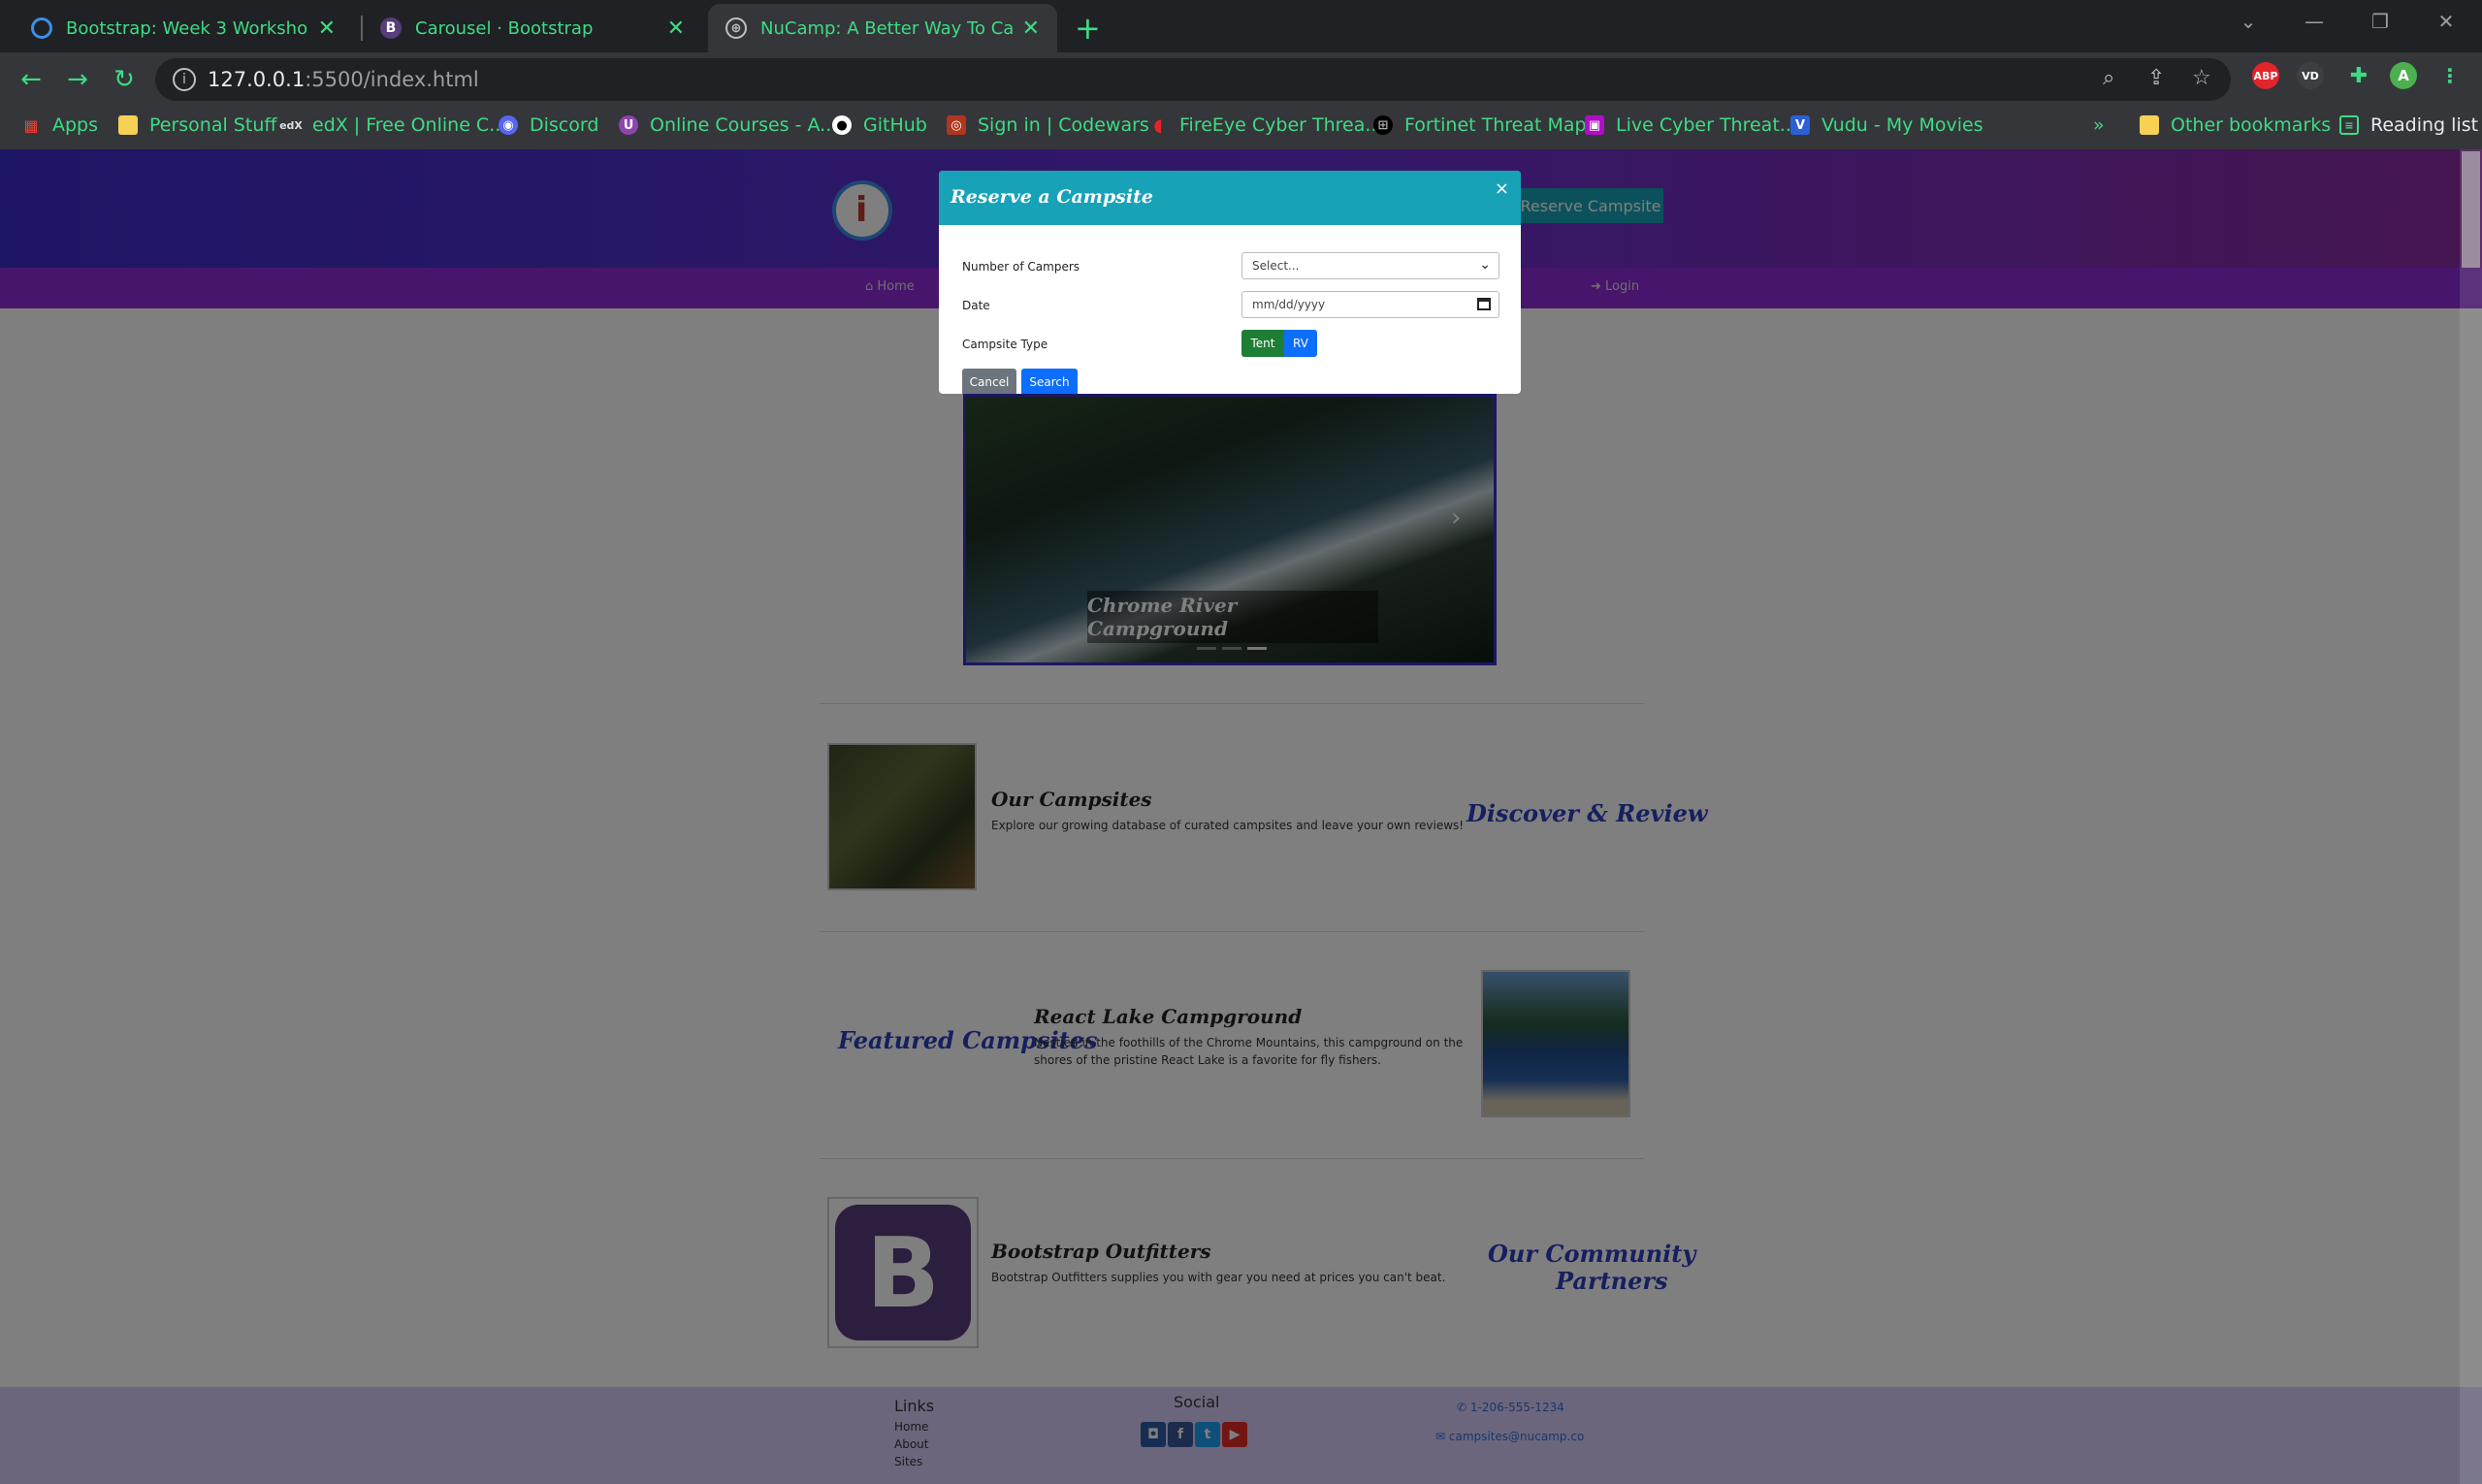 This screenshot has width=2482, height=1484. I want to click on date-input: mm/dd/yyyy, so click(1370, 304).